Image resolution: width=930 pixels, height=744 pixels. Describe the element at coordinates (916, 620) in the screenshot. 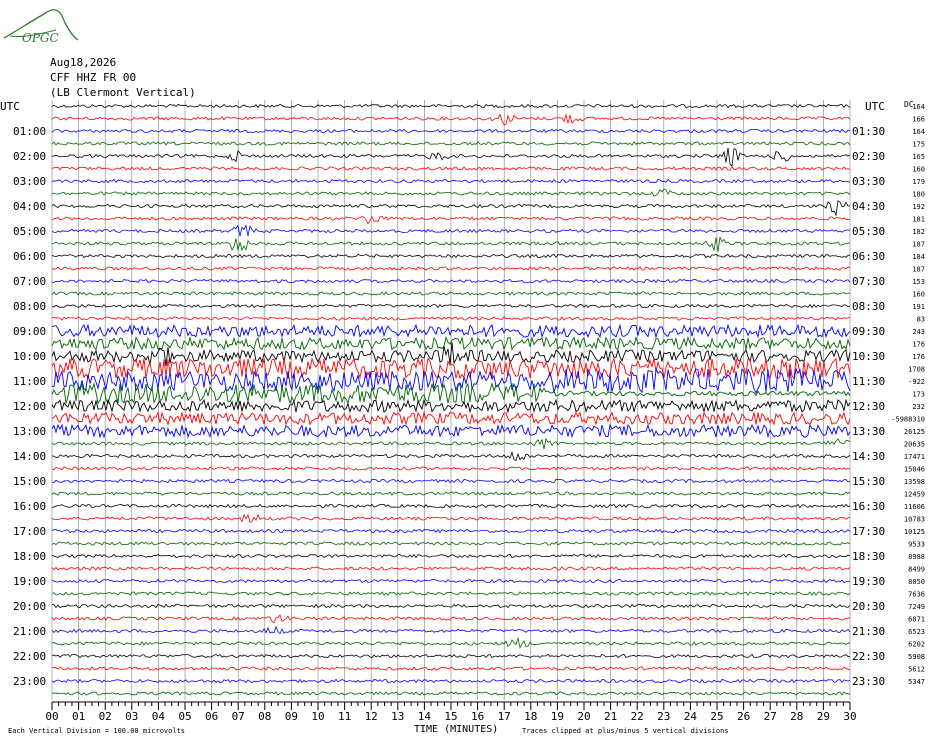

I see `dc-offset-label: 6871` at that location.